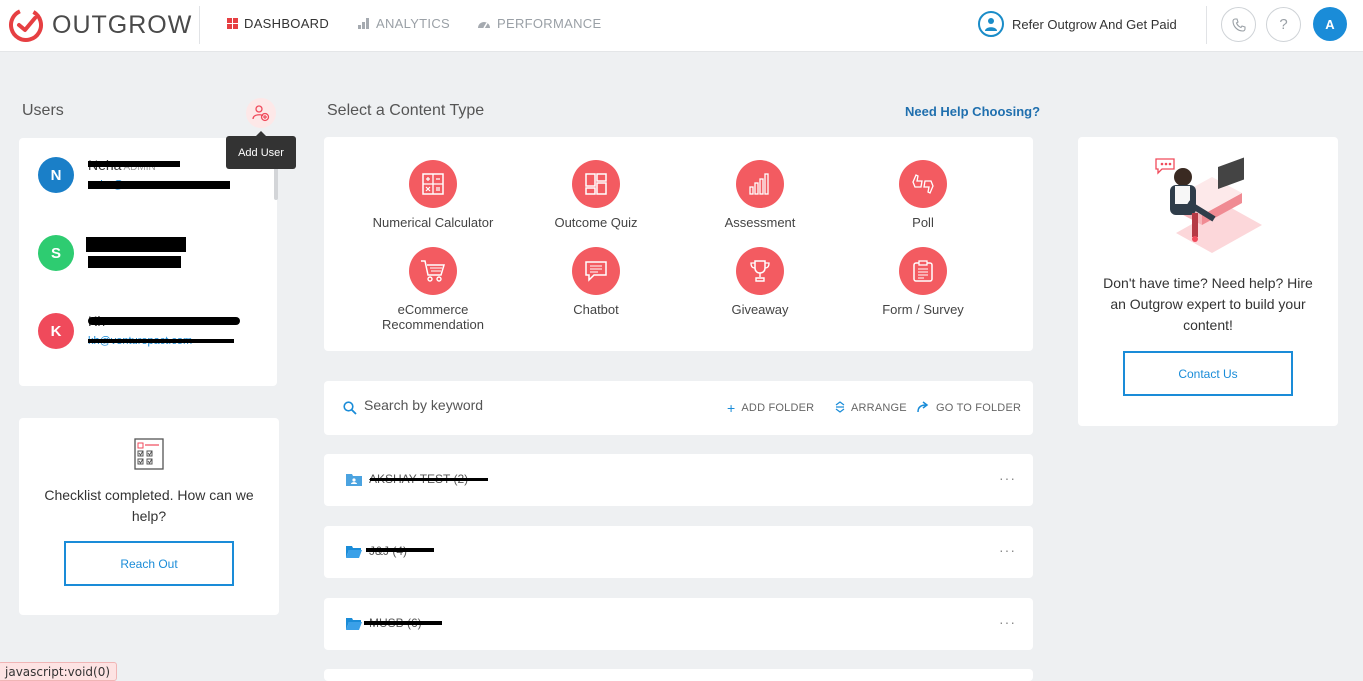 The width and height of the screenshot is (1363, 681). Describe the element at coordinates (596, 309) in the screenshot. I see `content-type-label: Chatbot` at that location.